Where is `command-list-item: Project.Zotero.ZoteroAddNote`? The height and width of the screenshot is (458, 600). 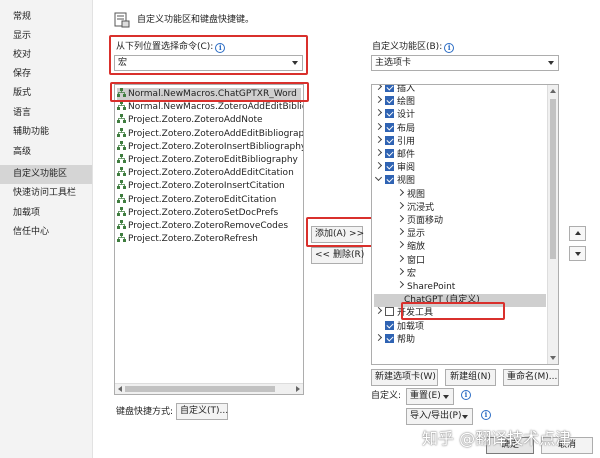 command-list-item: Project.Zotero.ZoteroAddNote is located at coordinates (209, 120).